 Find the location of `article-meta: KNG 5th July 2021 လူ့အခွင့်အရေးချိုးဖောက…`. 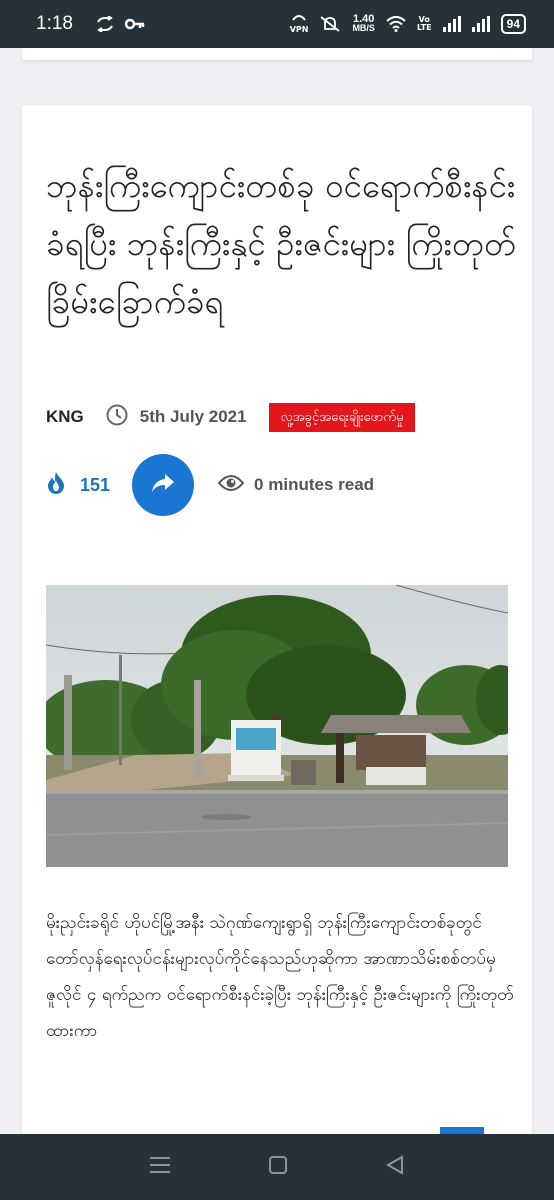

article-meta: KNG 5th July 2021 လူ့အခွင့်အရေးချိုးဖောက… is located at coordinates (281, 417).